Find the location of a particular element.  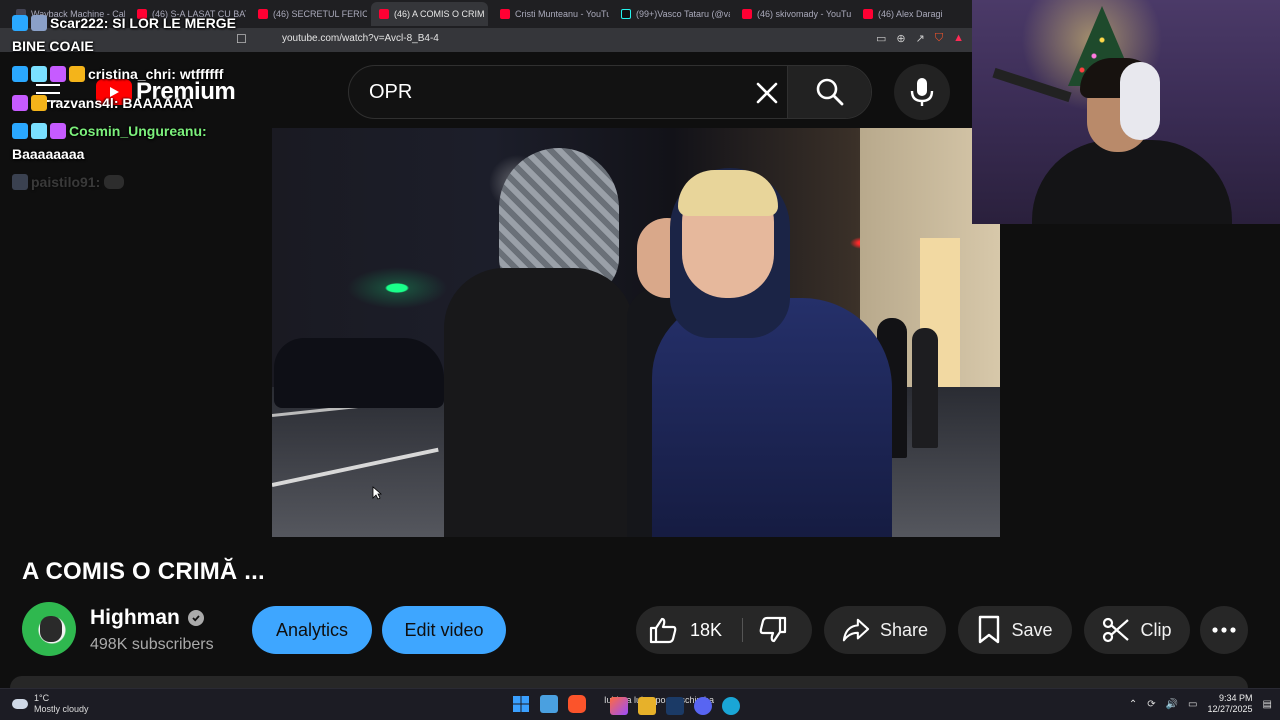

subscriber-count: 498K subscribers is located at coordinates (152, 644).